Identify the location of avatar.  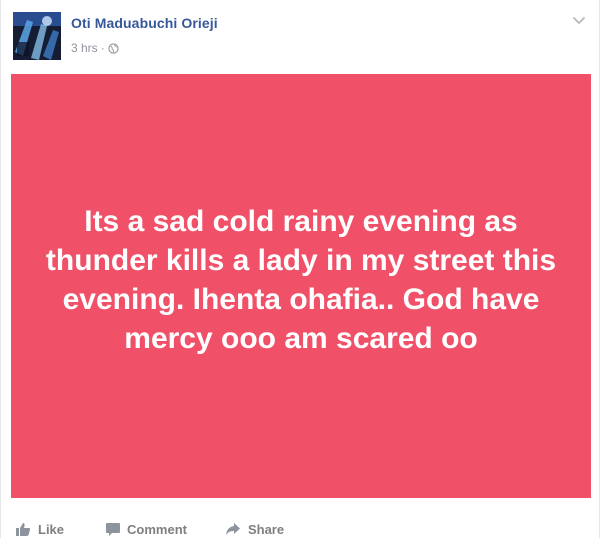
(37, 36).